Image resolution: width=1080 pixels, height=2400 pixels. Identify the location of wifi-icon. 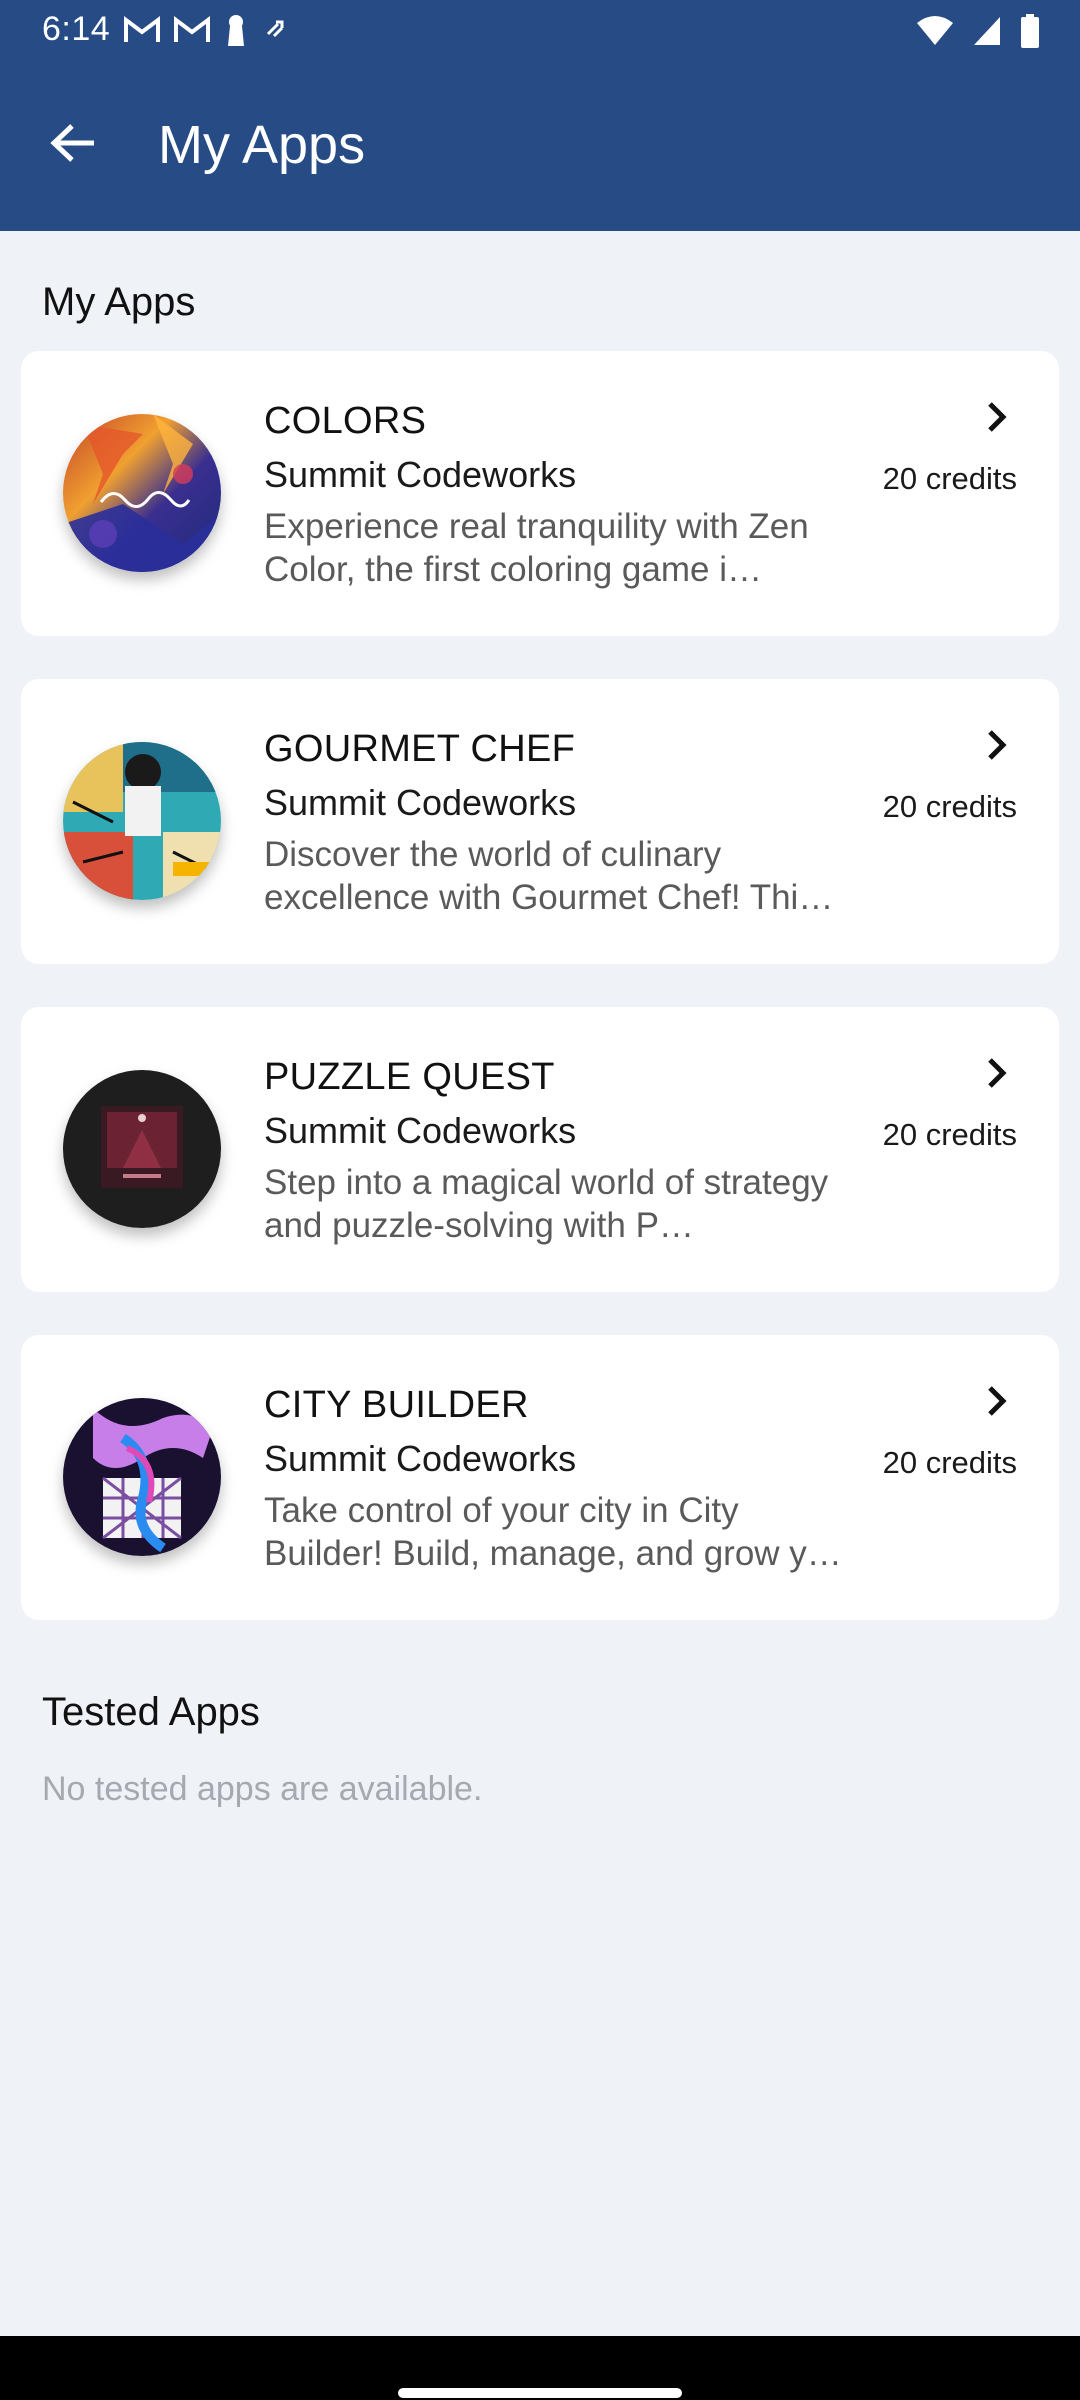
(935, 33).